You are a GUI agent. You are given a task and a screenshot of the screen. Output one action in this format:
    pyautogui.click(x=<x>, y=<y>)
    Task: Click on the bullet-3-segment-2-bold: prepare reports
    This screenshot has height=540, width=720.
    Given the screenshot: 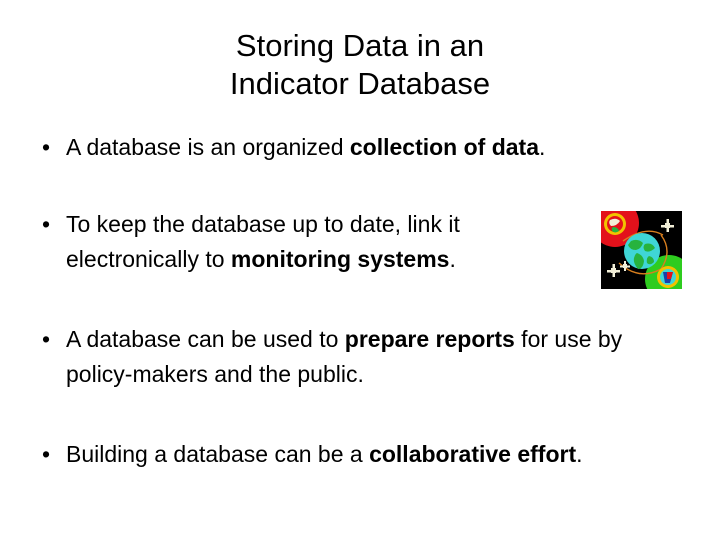 What is the action you would take?
    pyautogui.click(x=429, y=339)
    